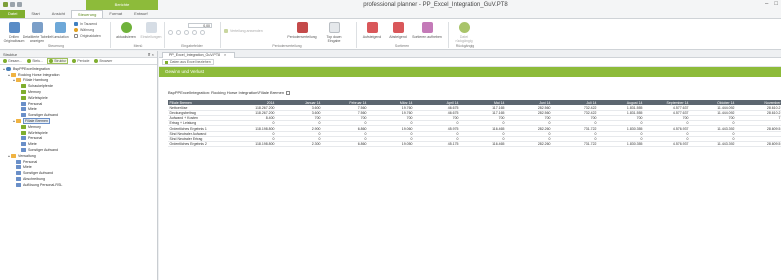 This screenshot has height=280, width=781. Describe the element at coordinates (76, 24) in the screenshot. I see `thousand-icon` at that location.